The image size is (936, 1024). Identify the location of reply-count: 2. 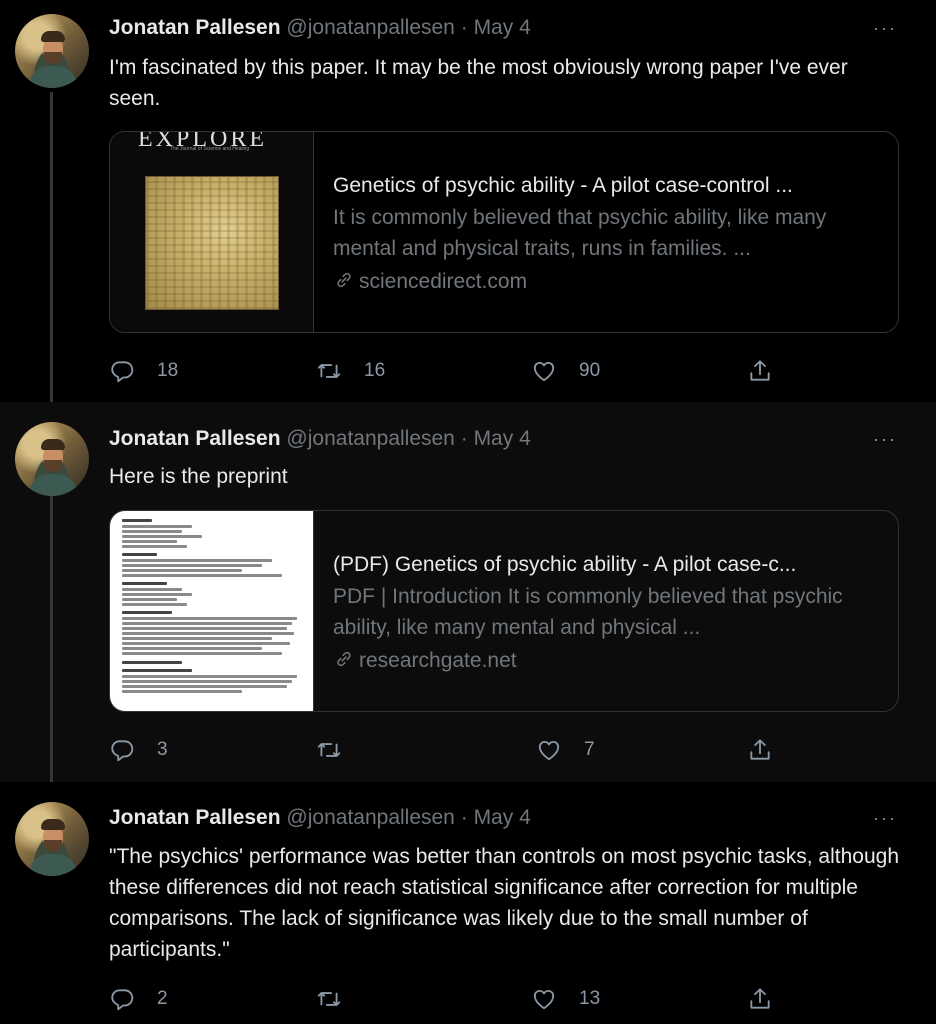
(162, 998).